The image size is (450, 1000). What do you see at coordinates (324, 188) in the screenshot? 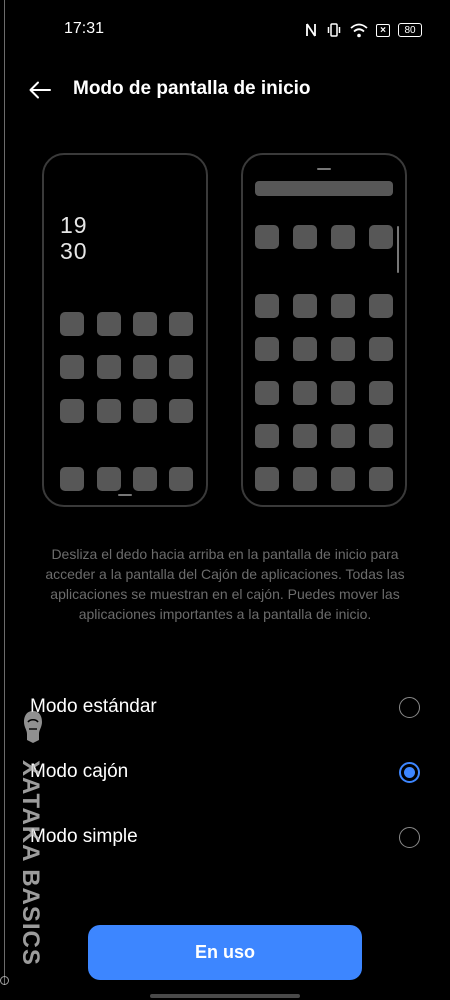
I see `drawer-search-placeholder` at bounding box center [324, 188].